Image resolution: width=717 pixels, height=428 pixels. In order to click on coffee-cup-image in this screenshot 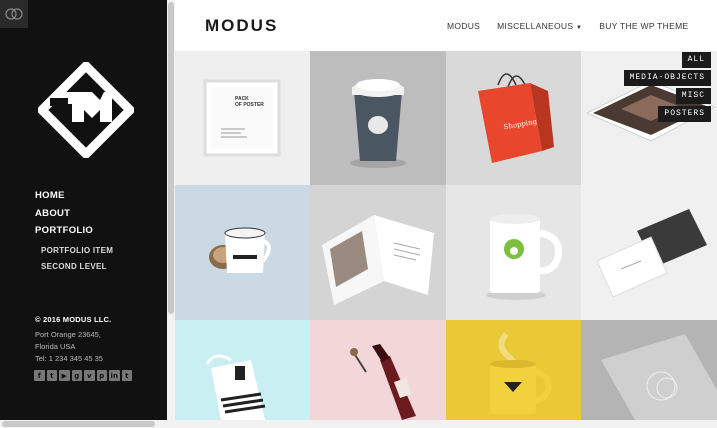, I will do `click(378, 123)`.